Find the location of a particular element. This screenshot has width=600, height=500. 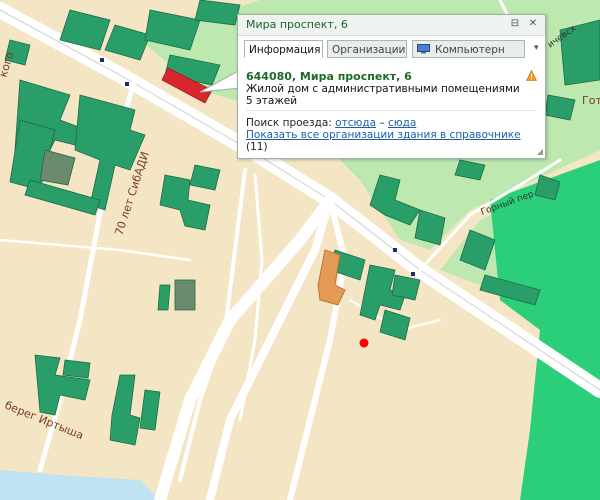

address-heading: 644080, Мира проспект, 6 is located at coordinates (329, 76).